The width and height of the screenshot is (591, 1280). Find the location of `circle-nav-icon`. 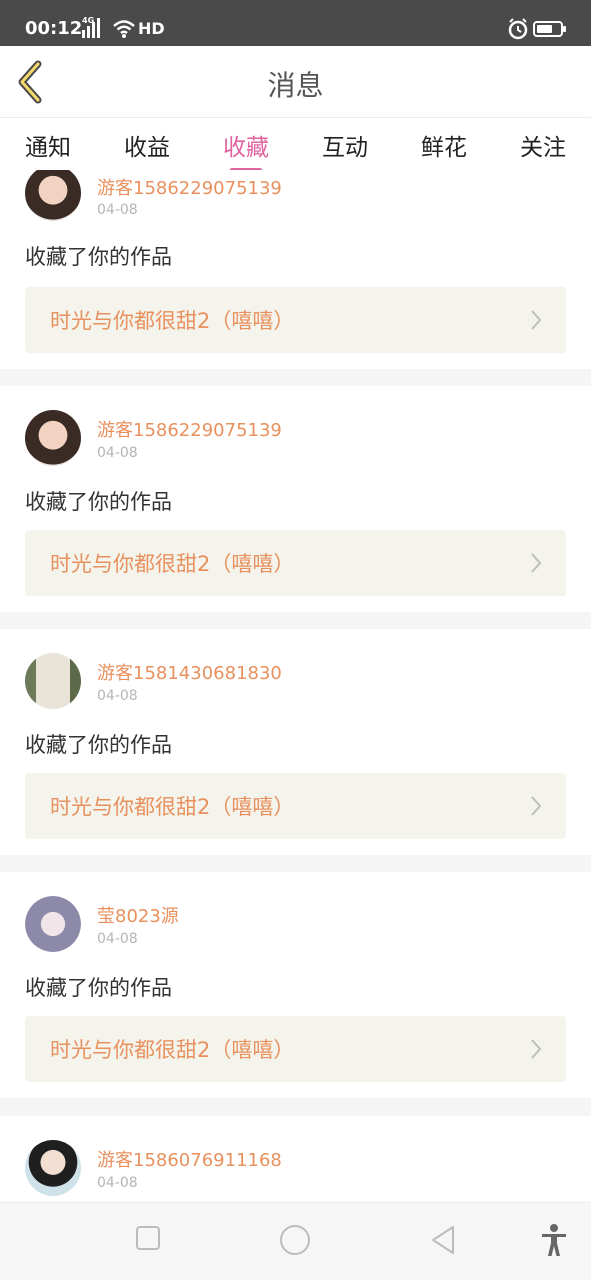

circle-nav-icon is located at coordinates (295, 1240).